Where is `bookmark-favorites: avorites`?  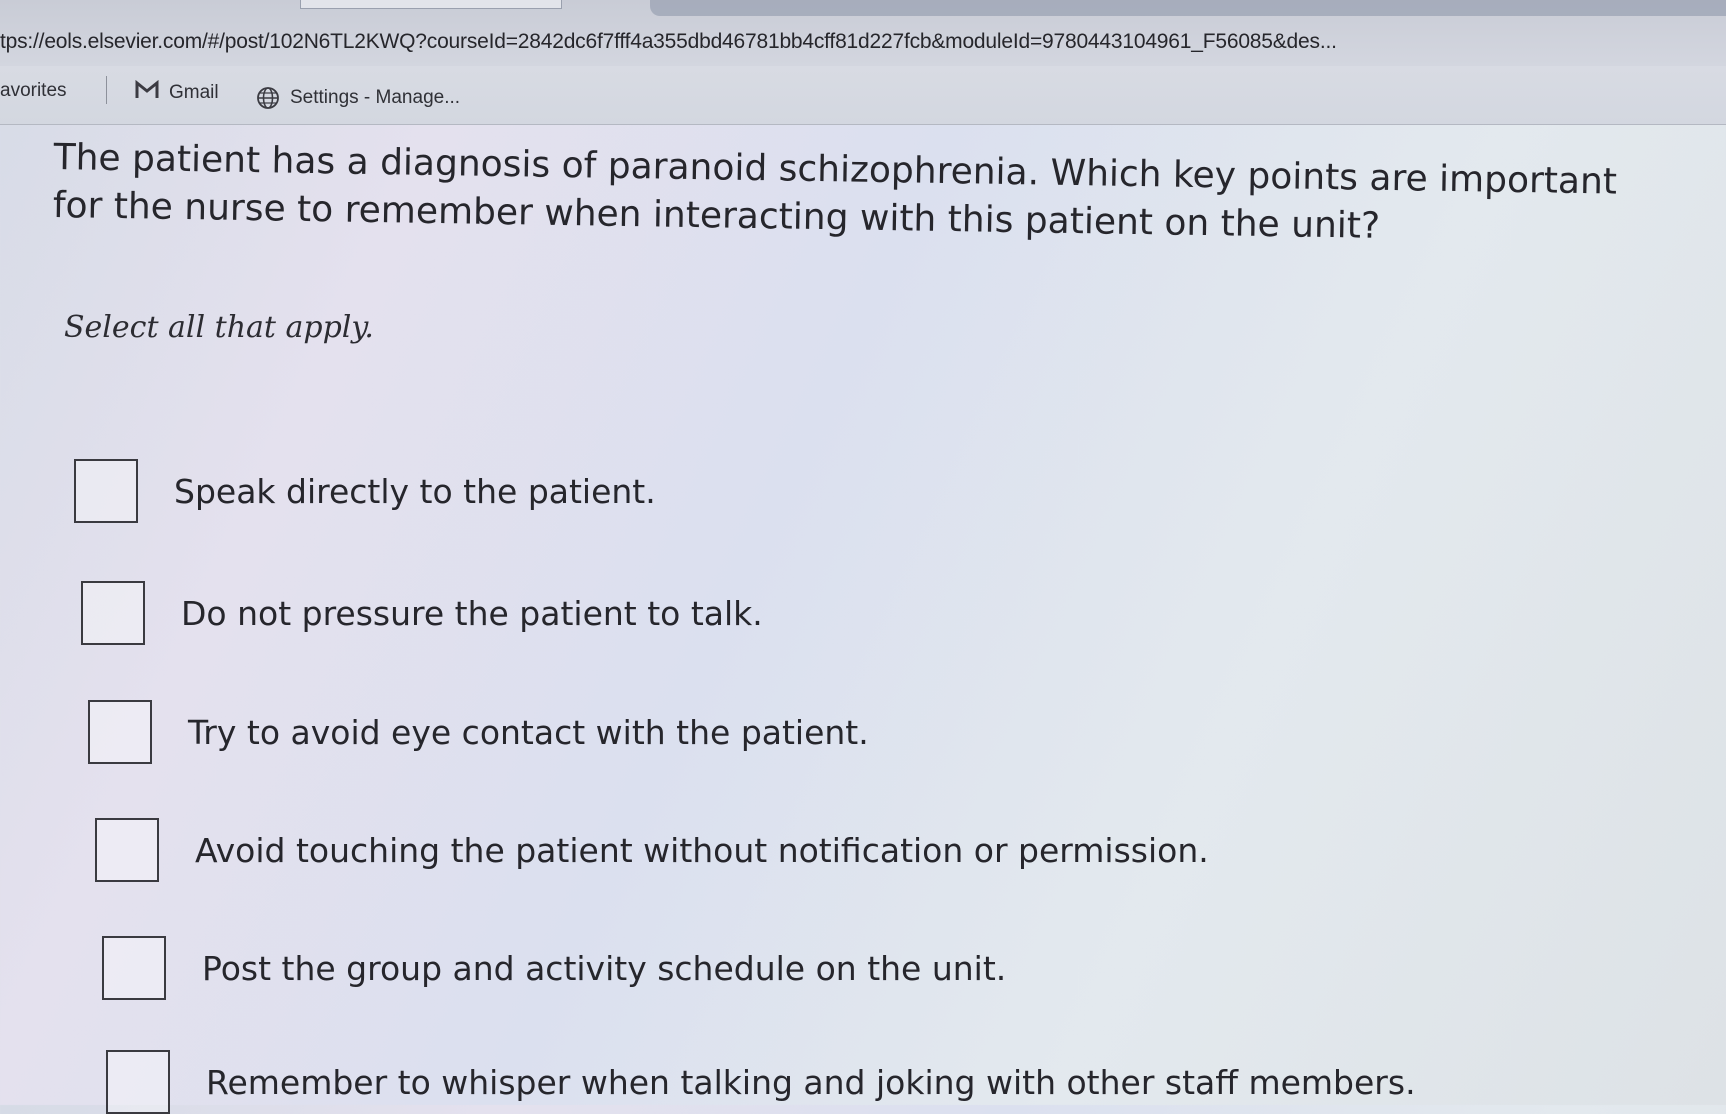
bookmark-favorites: avorites is located at coordinates (33, 91).